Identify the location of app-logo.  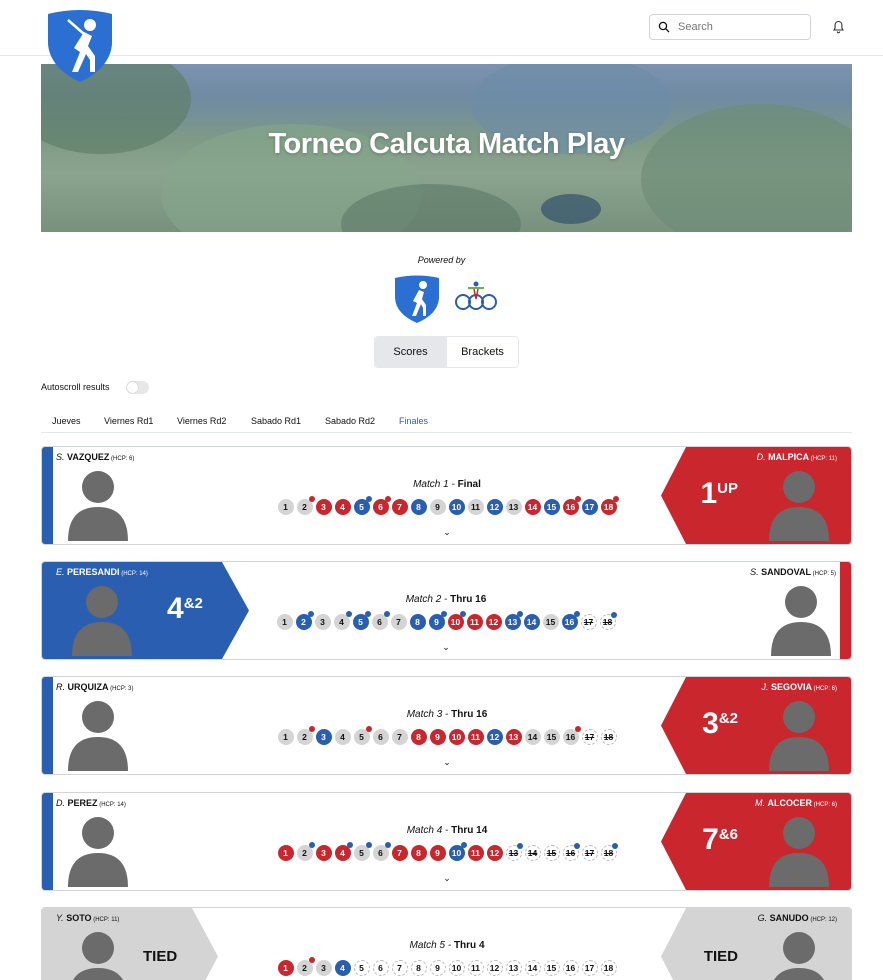
(80, 46).